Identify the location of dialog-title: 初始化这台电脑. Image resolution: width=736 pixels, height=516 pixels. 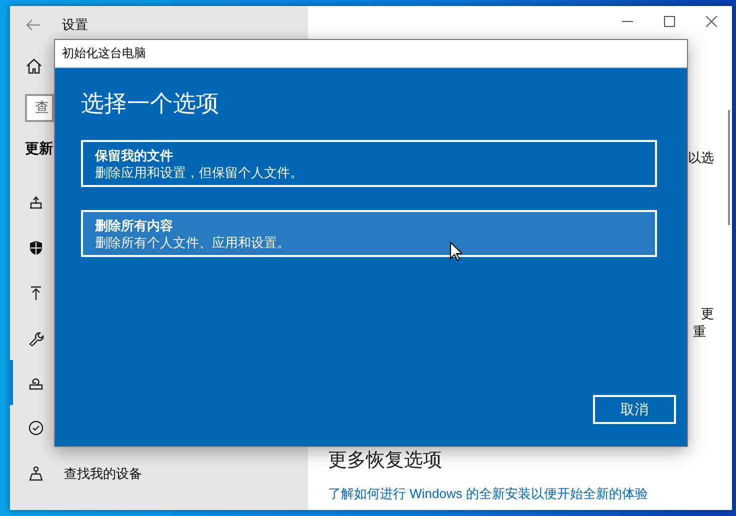
(104, 53).